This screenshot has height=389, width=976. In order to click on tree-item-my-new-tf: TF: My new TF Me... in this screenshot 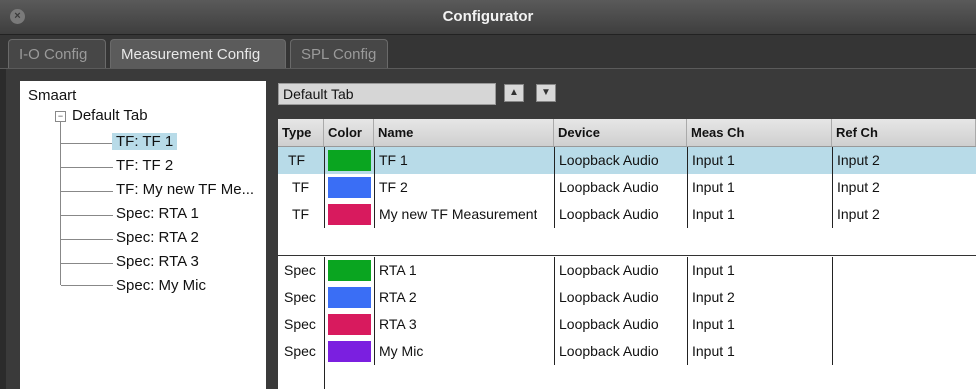, I will do `click(185, 189)`.